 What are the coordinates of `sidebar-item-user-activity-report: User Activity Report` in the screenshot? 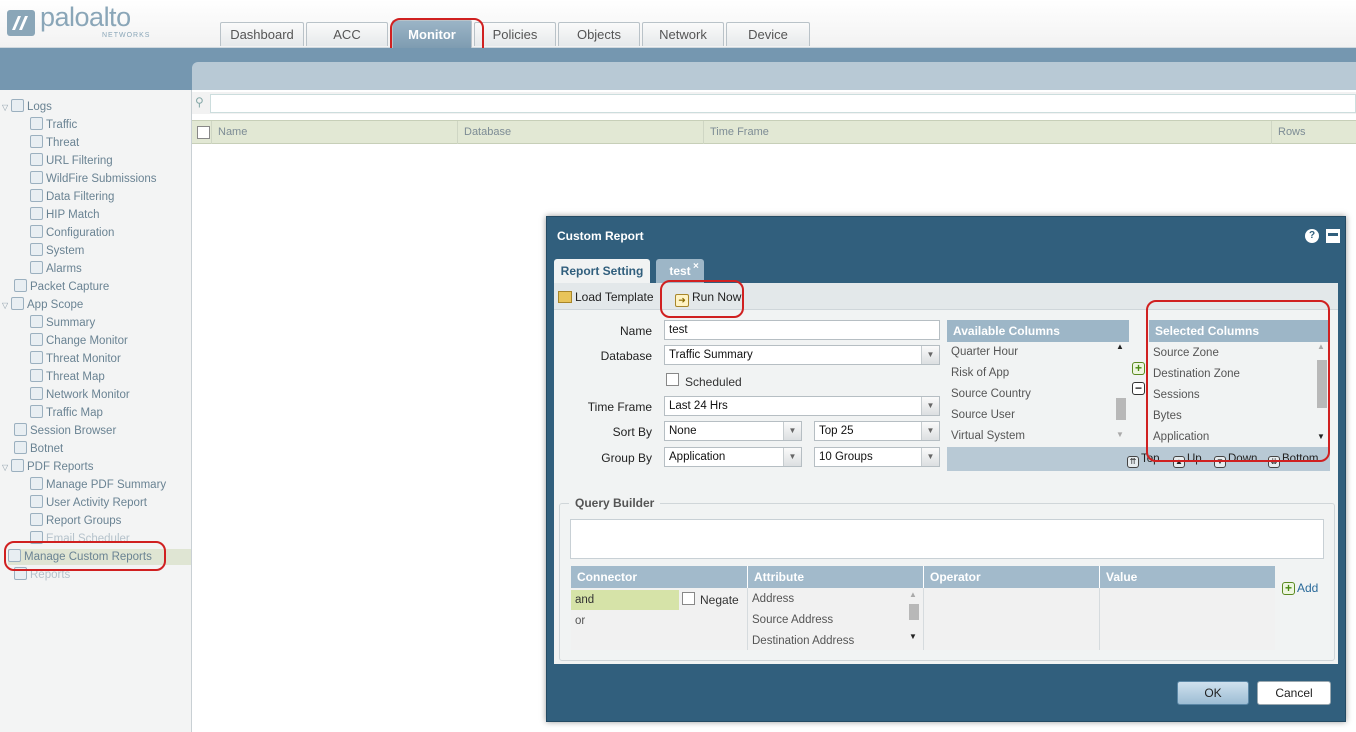 It's located at (88, 503).